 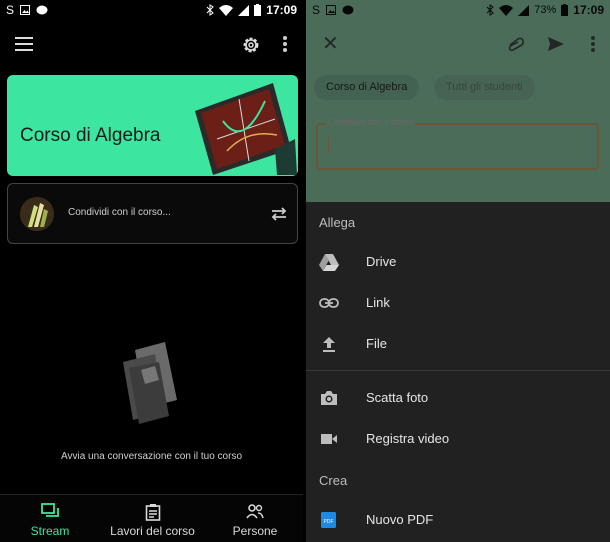 What do you see at coordinates (408, 438) in the screenshot?
I see `record-video-label: Registra video` at bounding box center [408, 438].